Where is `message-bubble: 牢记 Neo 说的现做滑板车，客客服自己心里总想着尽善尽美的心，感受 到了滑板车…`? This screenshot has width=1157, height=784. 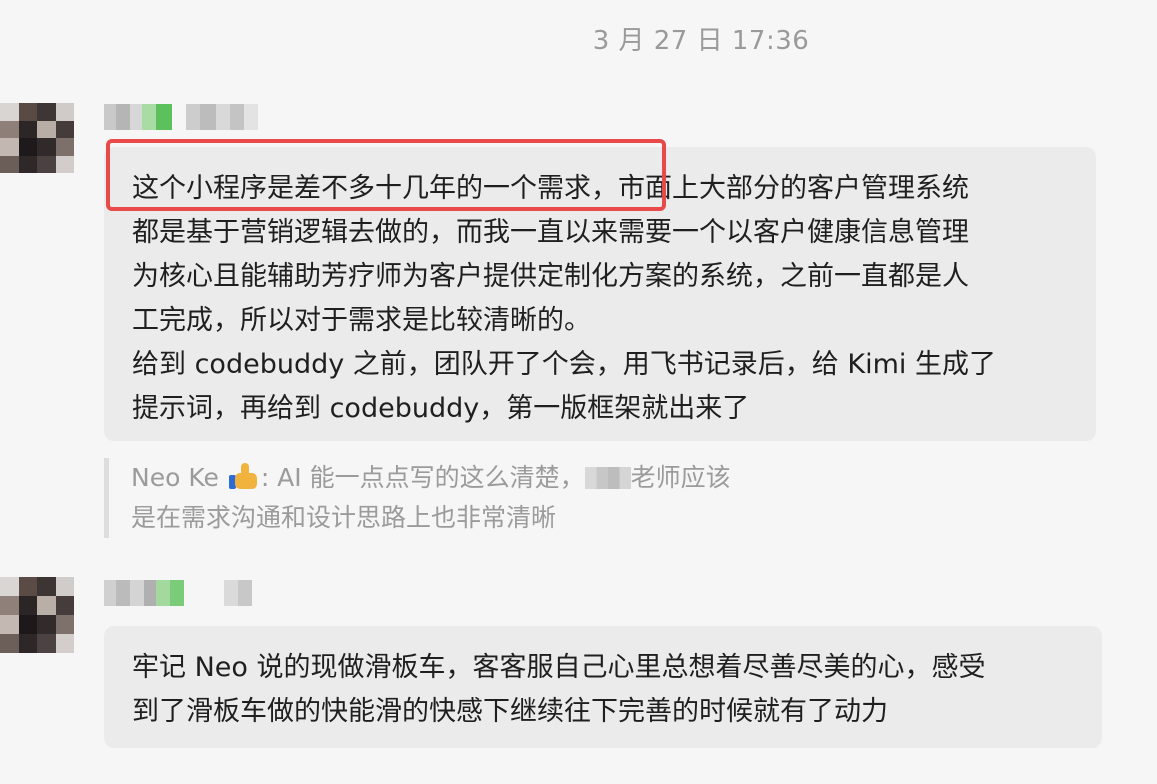
message-bubble: 牢记 Neo 说的现做滑板车，客客服自己心里总想着尽善尽美的心，感受 到了滑板车… is located at coordinates (603, 687).